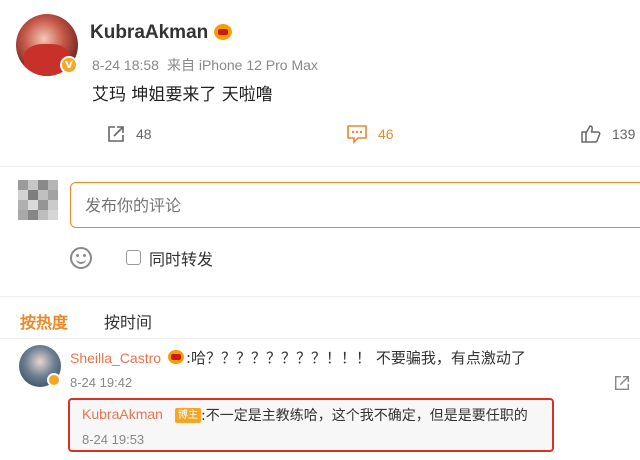 The image size is (640, 460). Describe the element at coordinates (607, 134) in the screenshot. I see `like-button: 139` at that location.